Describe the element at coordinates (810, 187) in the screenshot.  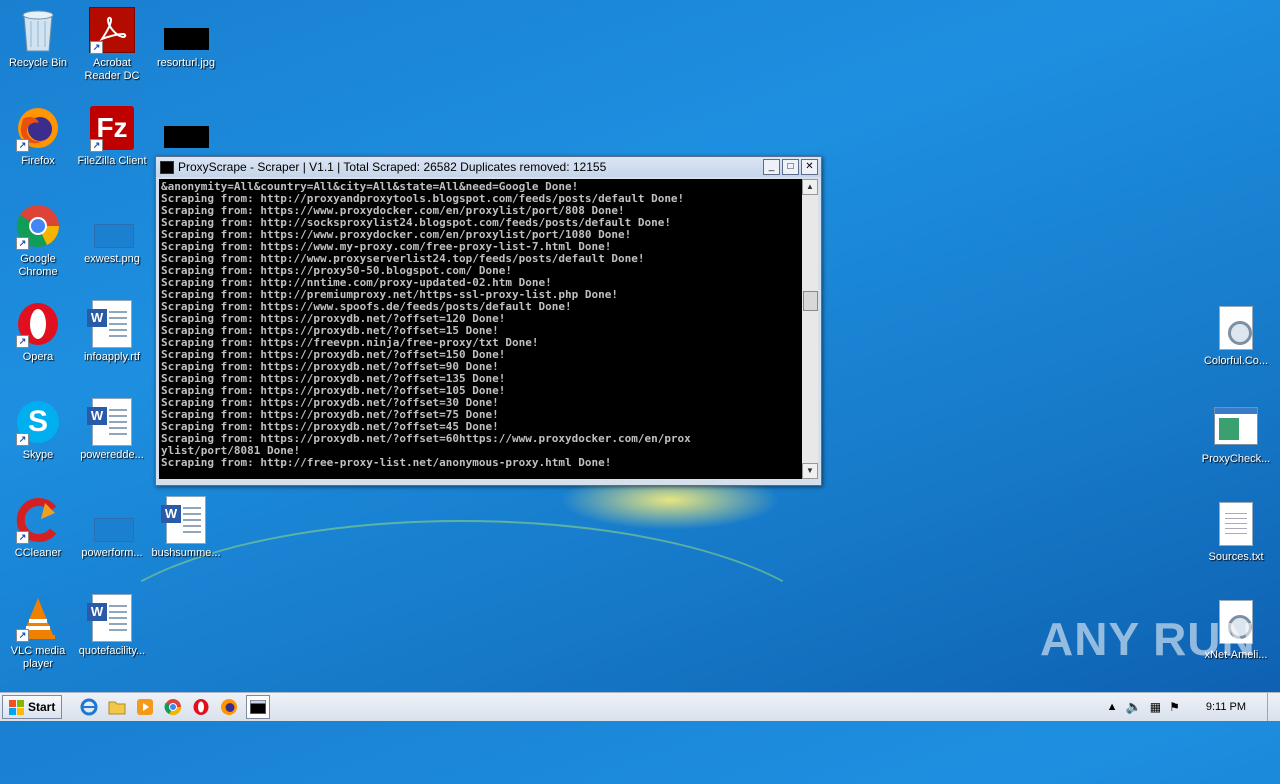
I see `scroll-up-arrow-icon: ▲` at that location.